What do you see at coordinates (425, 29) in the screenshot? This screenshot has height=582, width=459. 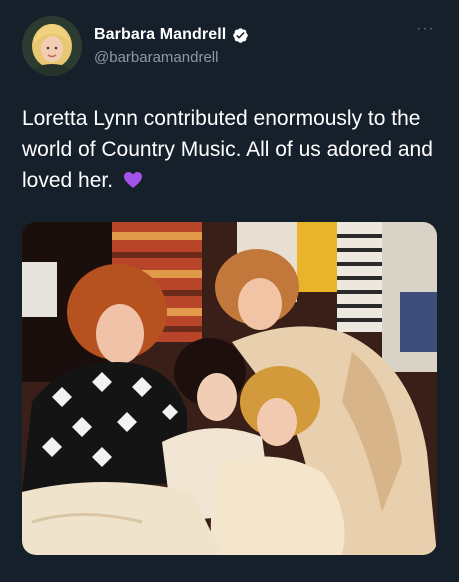 I see `more-options-icon: ···` at bounding box center [425, 29].